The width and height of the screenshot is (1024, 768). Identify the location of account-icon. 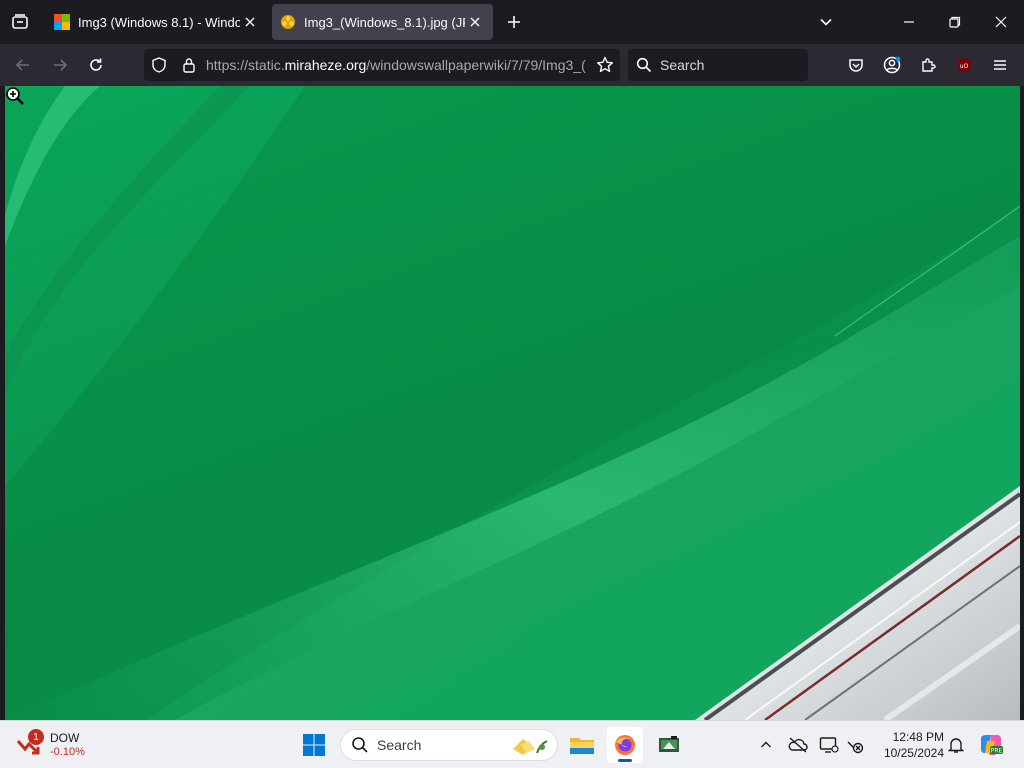
(892, 65).